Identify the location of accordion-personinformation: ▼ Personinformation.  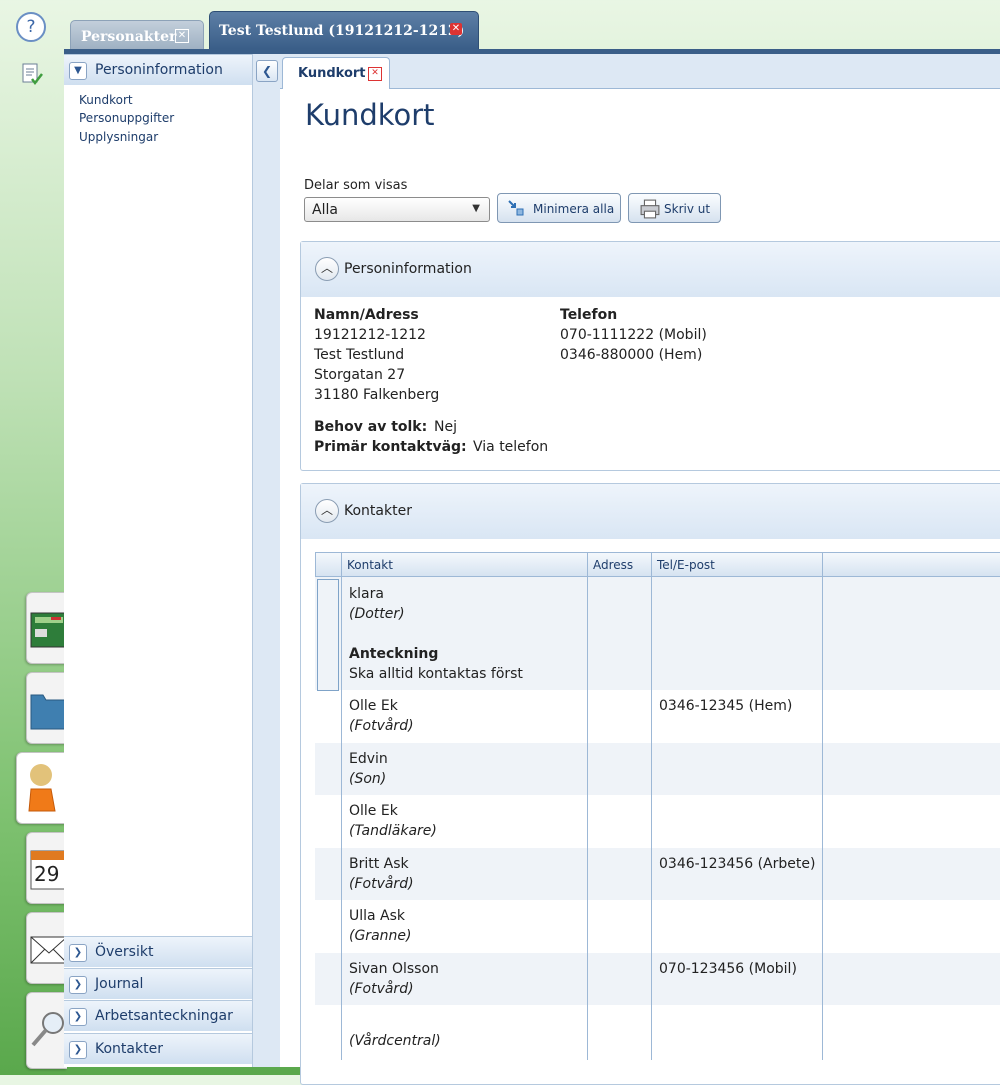
(158, 69).